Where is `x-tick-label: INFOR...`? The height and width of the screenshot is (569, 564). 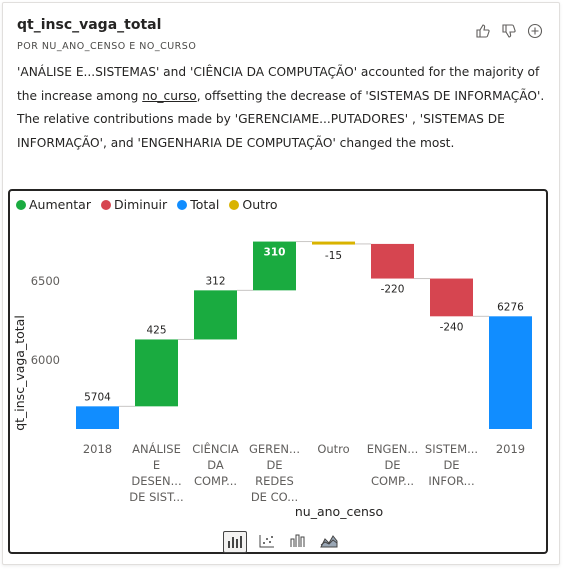 x-tick-label: INFOR... is located at coordinates (451, 481).